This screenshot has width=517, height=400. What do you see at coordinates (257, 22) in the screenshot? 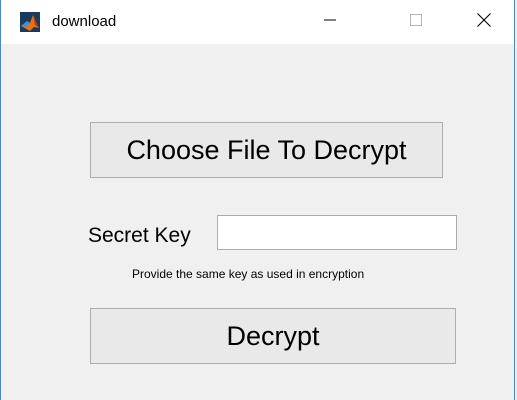
I see `title-bar: download` at bounding box center [257, 22].